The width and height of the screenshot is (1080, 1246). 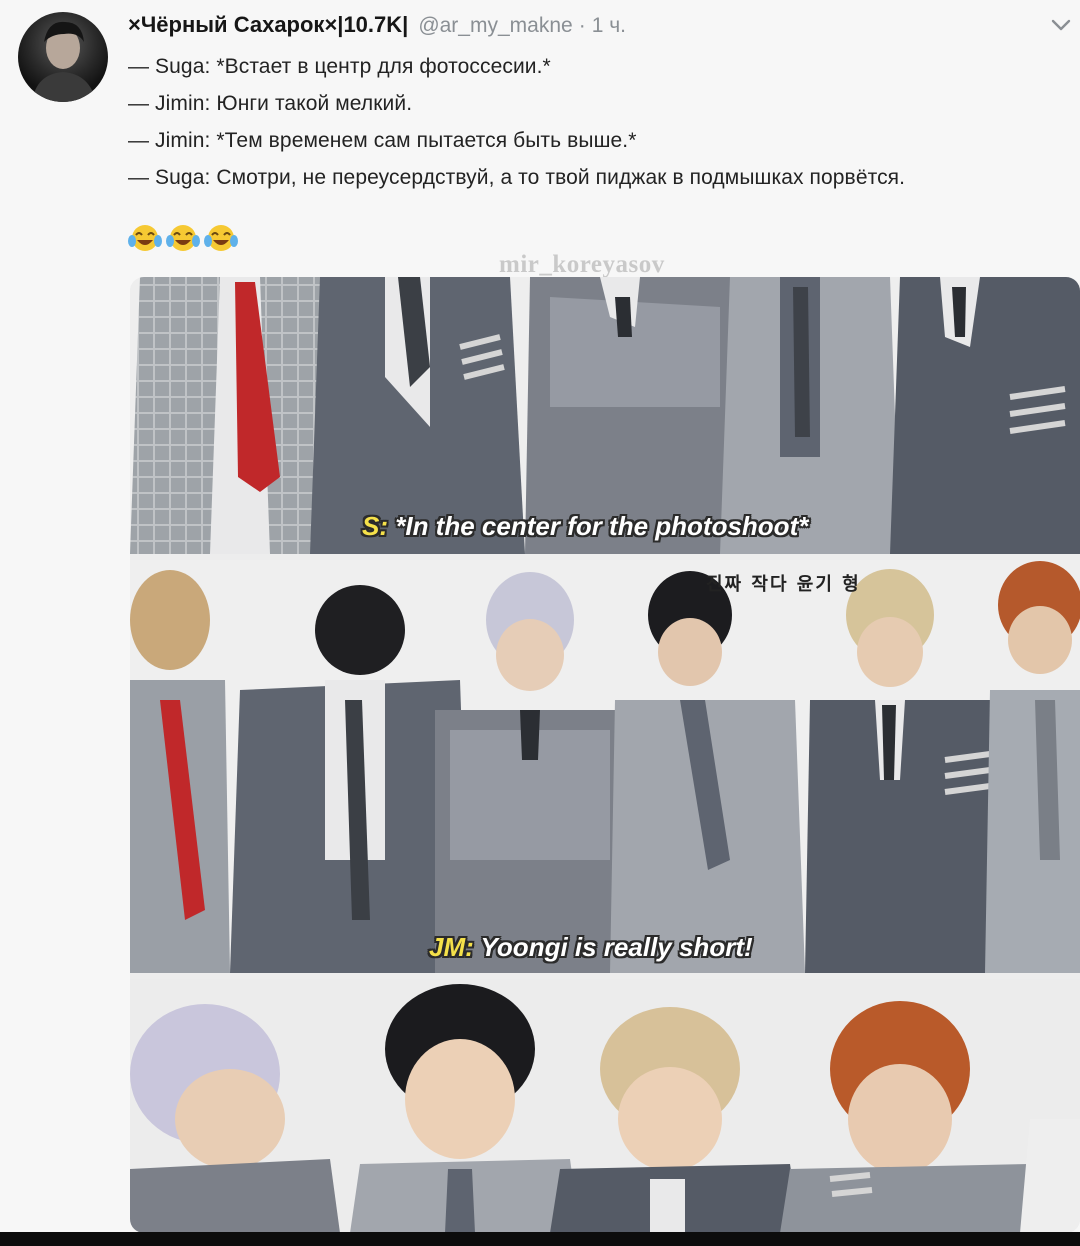 I want to click on caption-2: JM: Yoongi is really short!, so click(x=591, y=947).